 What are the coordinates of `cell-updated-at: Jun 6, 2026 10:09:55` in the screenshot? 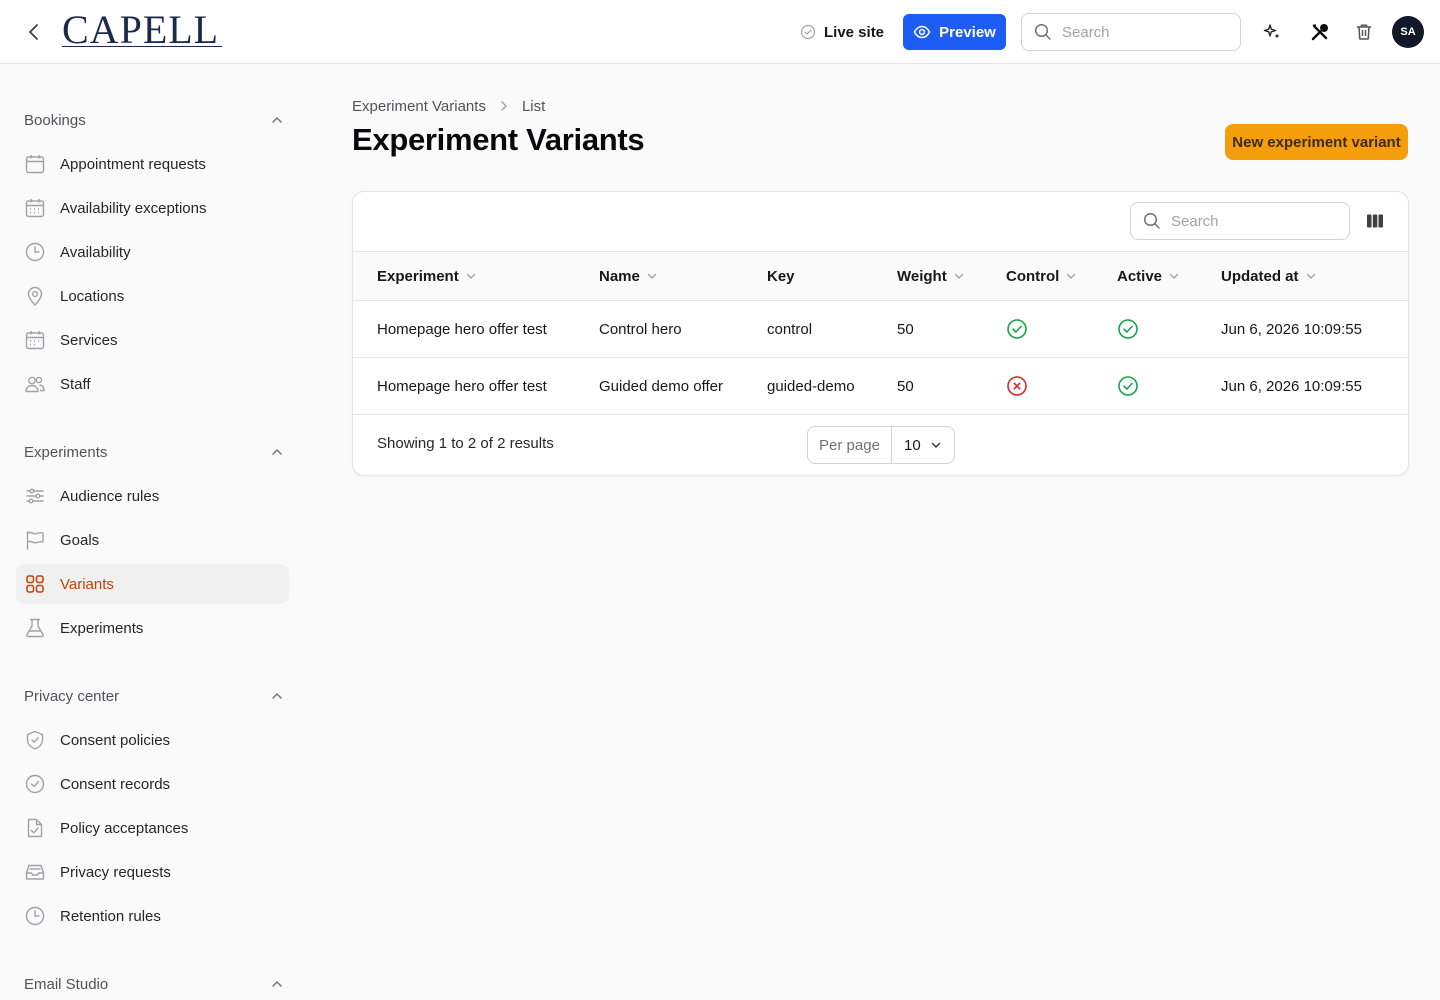 It's located at (1291, 386).